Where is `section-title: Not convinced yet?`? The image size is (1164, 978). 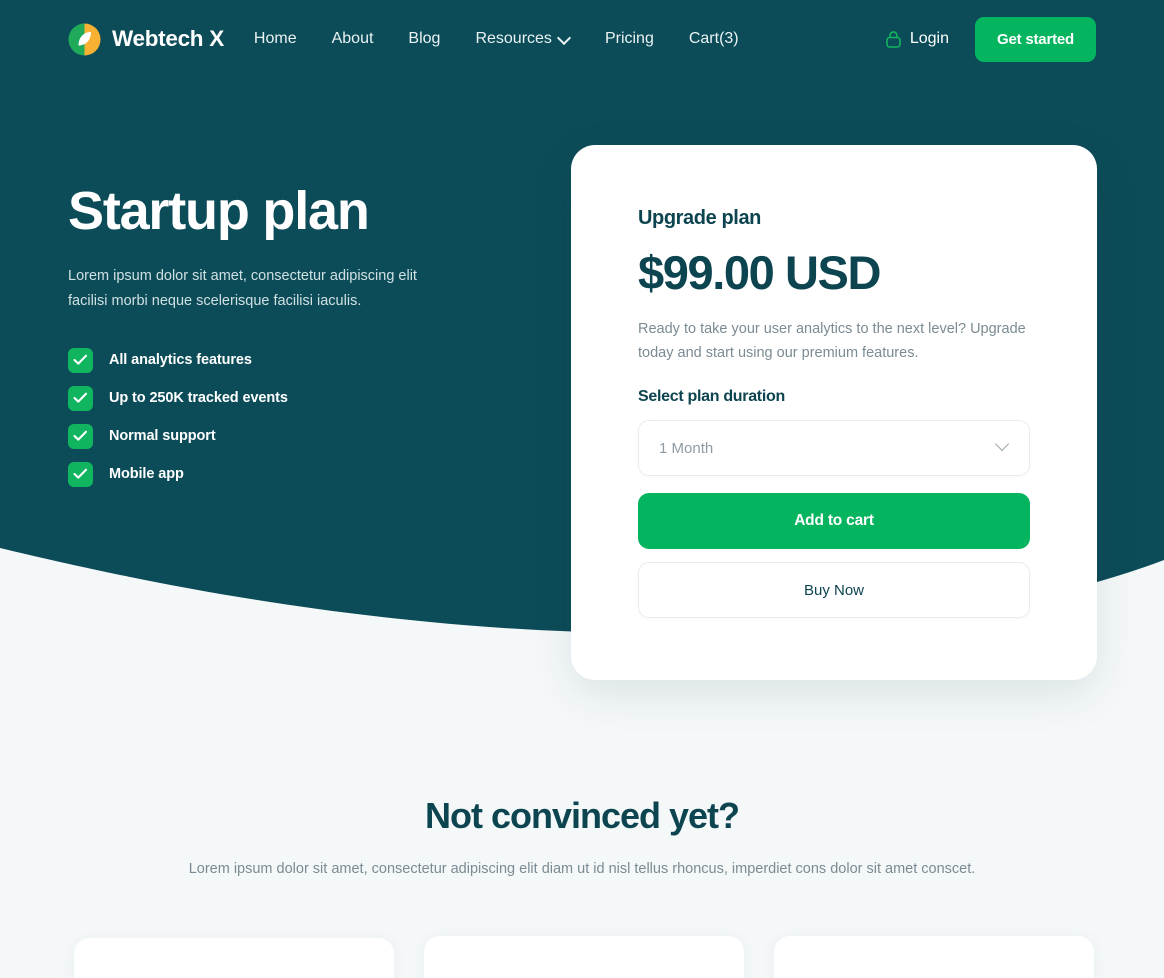 section-title: Not convinced yet? is located at coordinates (582, 815).